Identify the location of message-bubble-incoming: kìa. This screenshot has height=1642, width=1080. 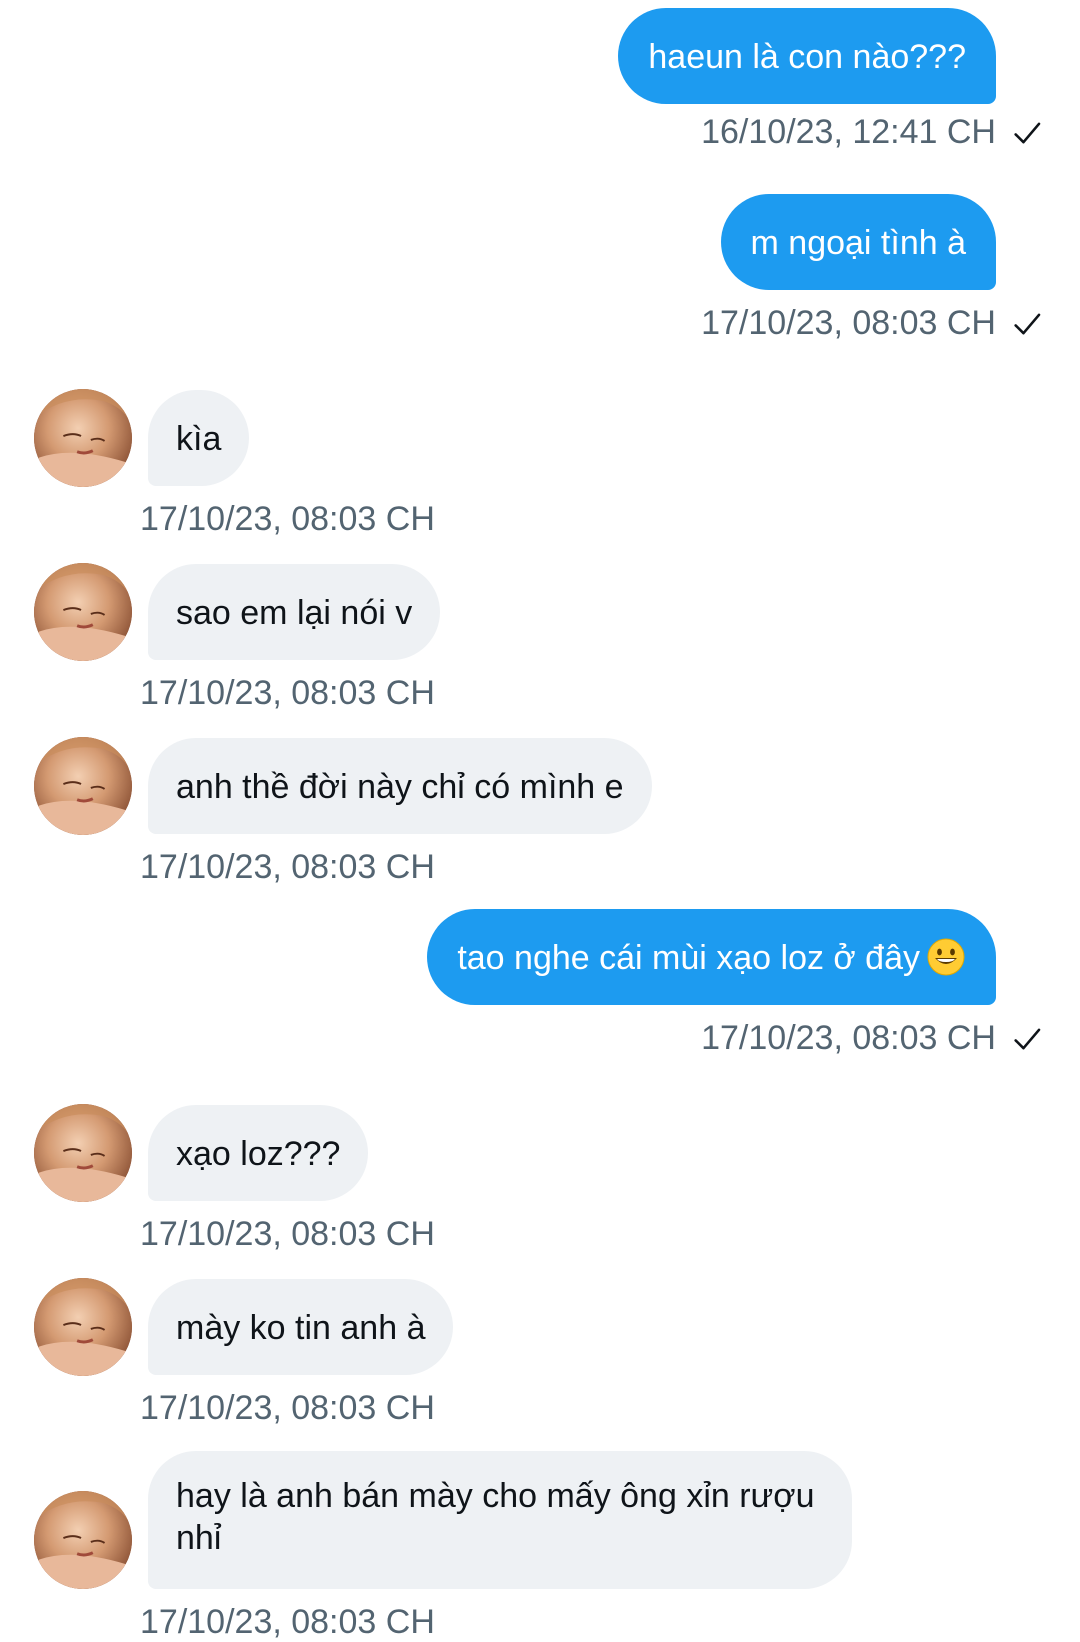
(199, 438).